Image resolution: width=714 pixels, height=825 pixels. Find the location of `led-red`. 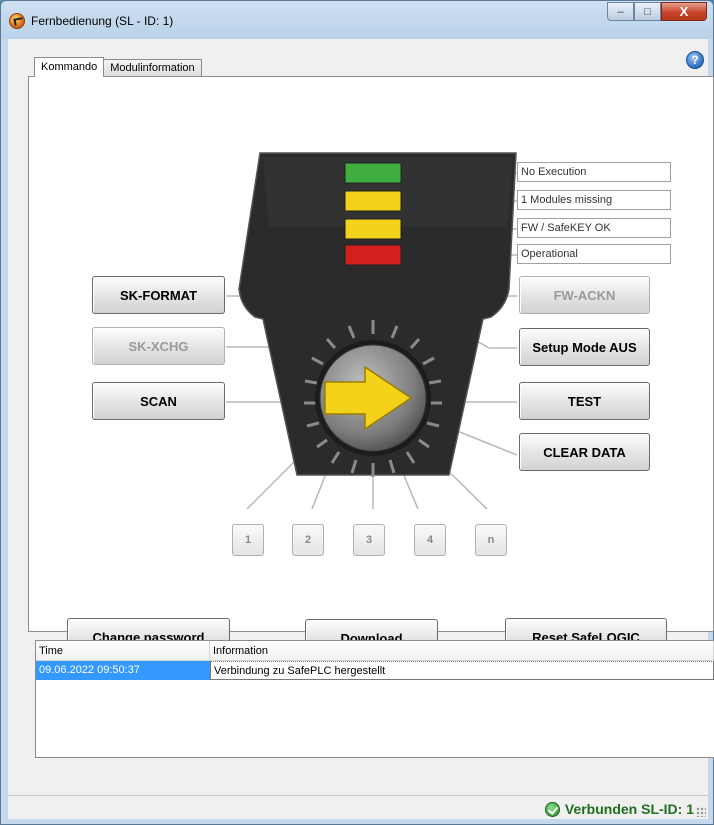

led-red is located at coordinates (373, 255).